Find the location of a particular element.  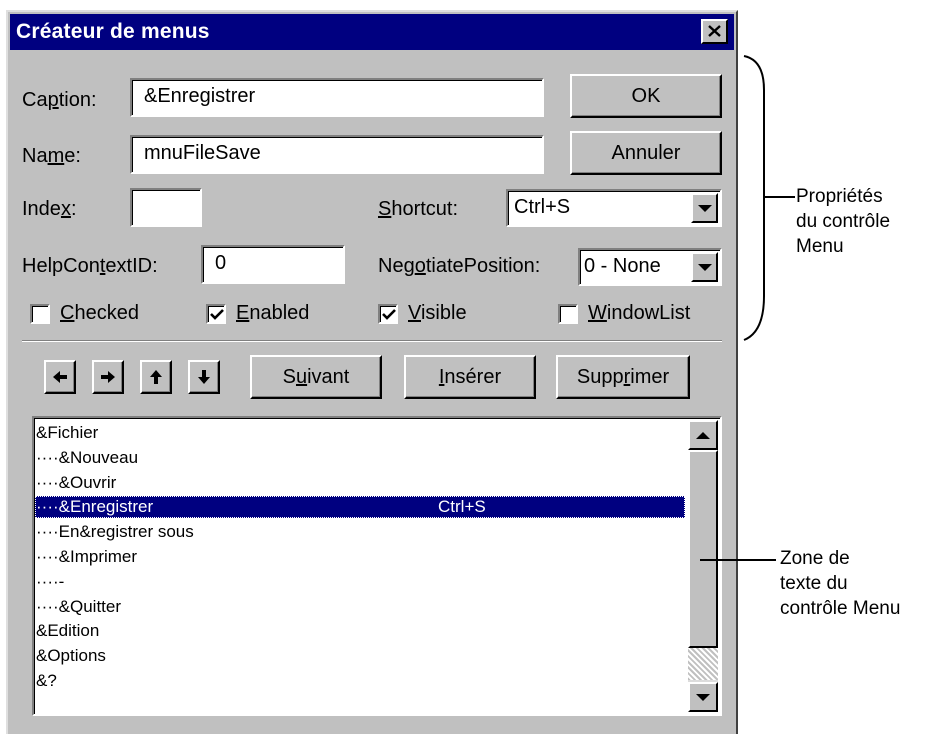

list-item: ····&Enregistrer Ctrl+S is located at coordinates (360, 507).